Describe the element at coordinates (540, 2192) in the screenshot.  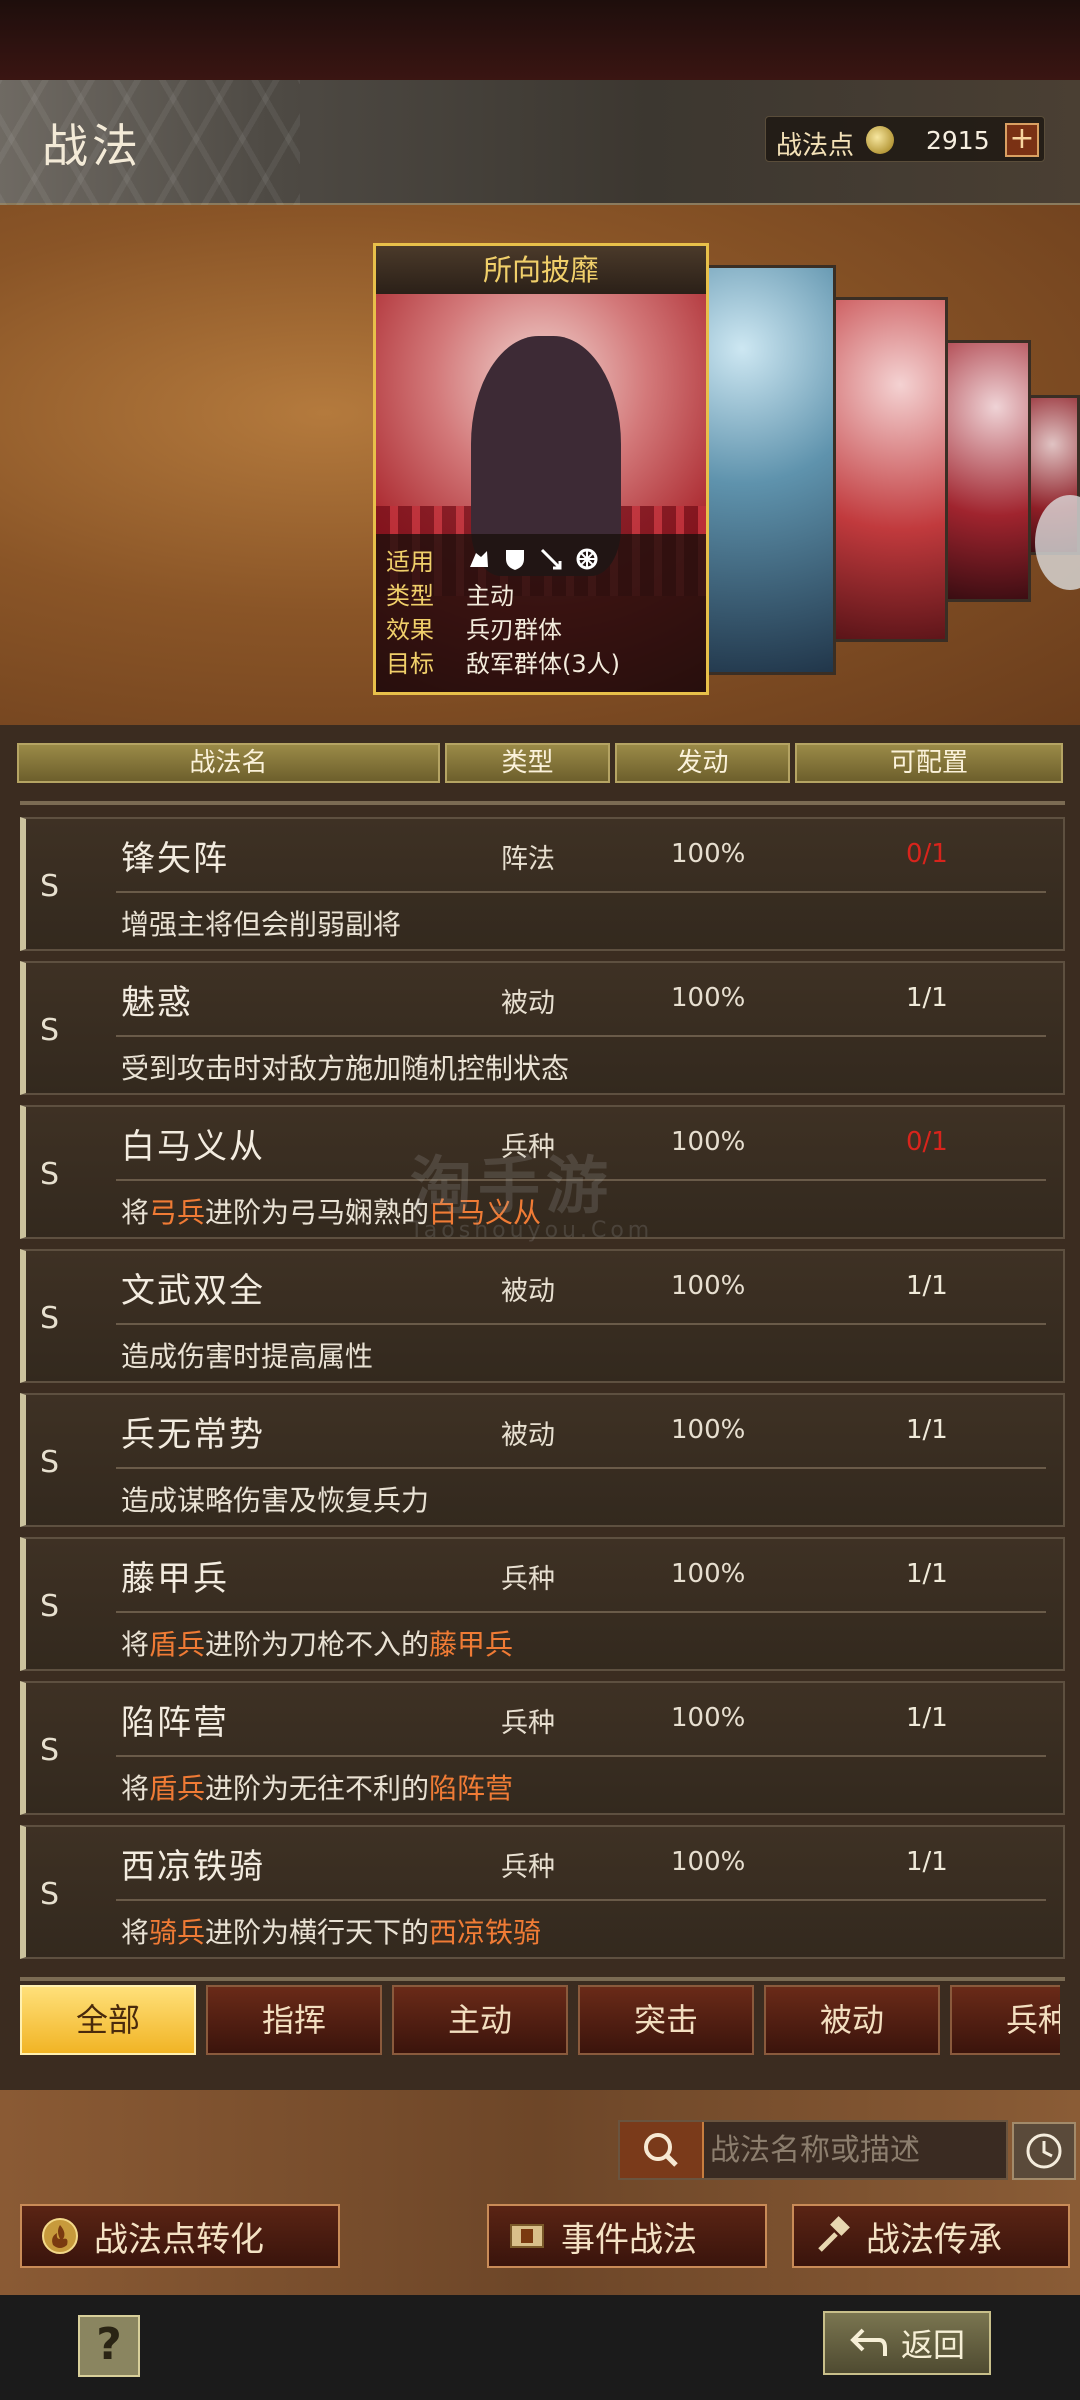
I see `bottom-panel: 战法点转化 事件战法 战法传承` at that location.